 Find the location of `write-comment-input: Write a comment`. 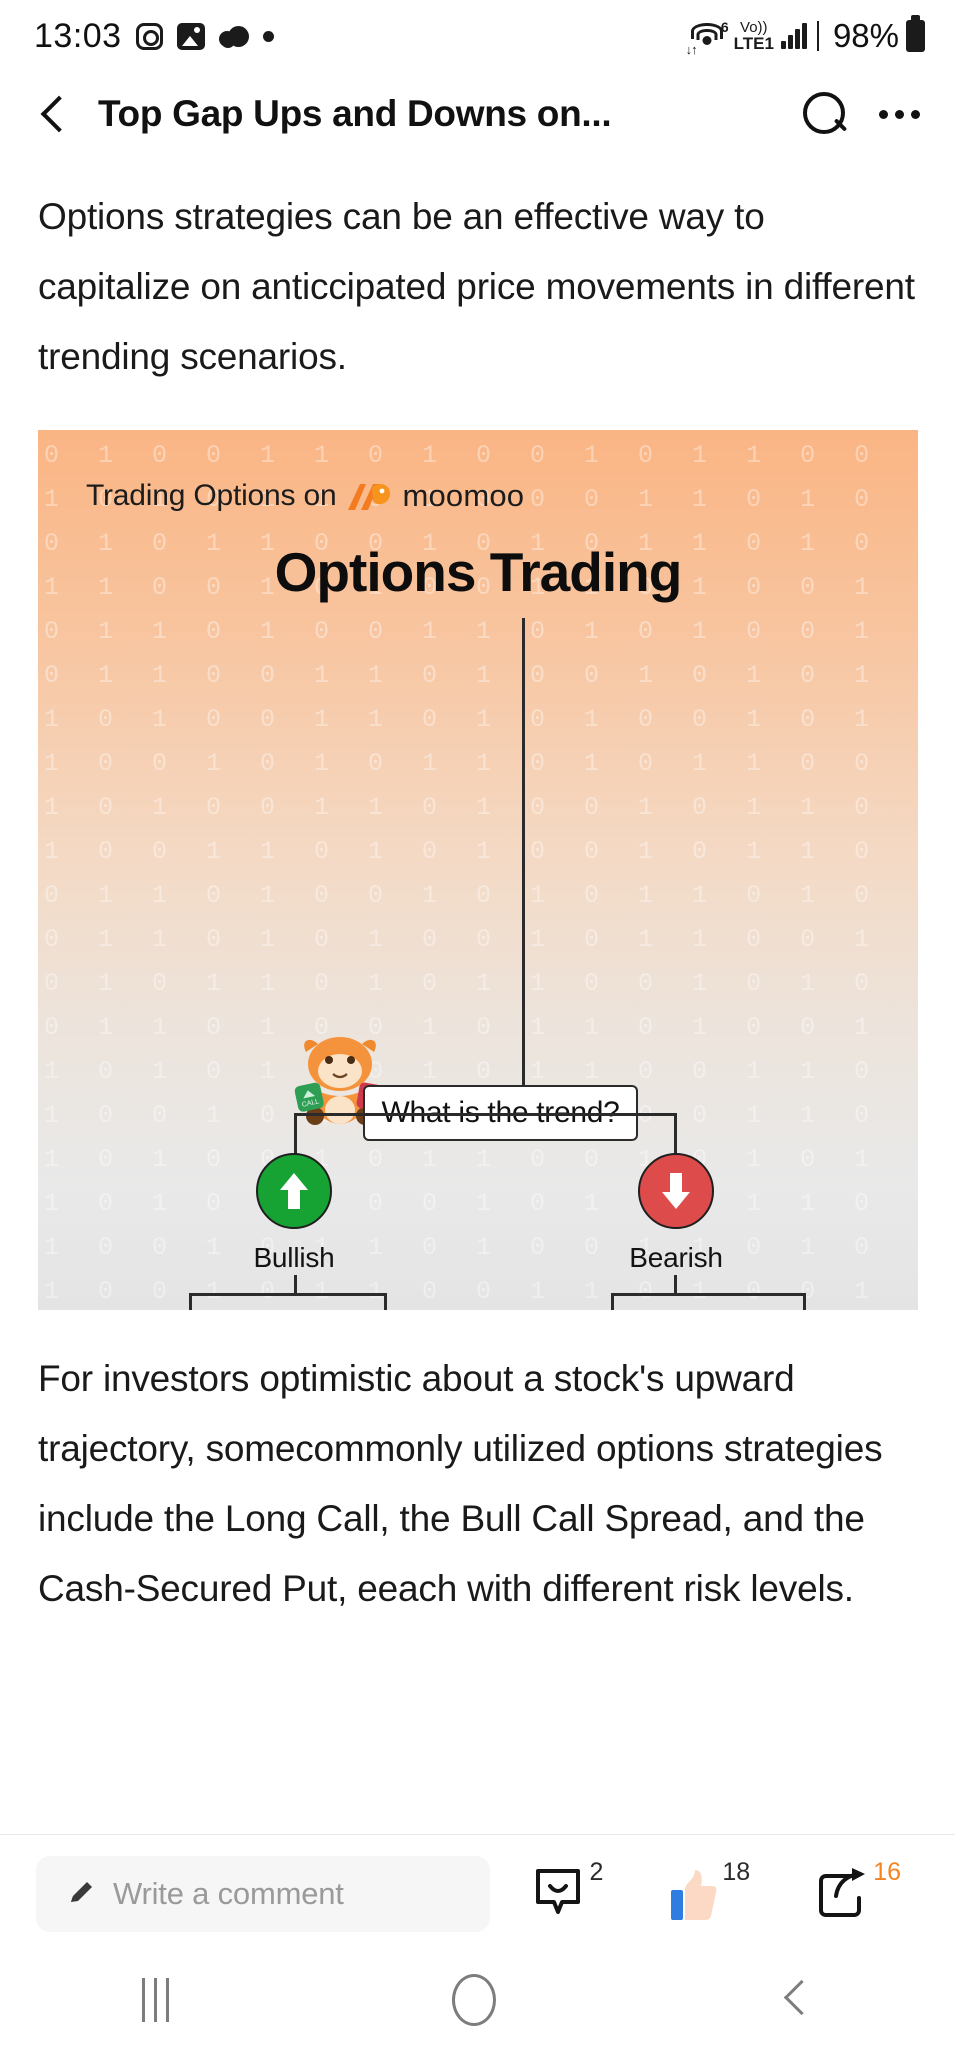

write-comment-input: Write a comment is located at coordinates (263, 1893).